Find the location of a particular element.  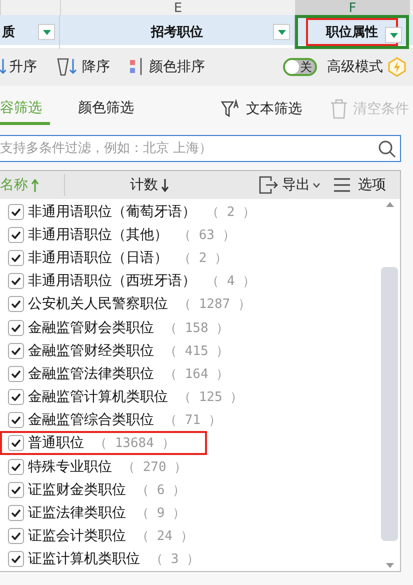

text-filter-button: 文本筛选 is located at coordinates (261, 109).